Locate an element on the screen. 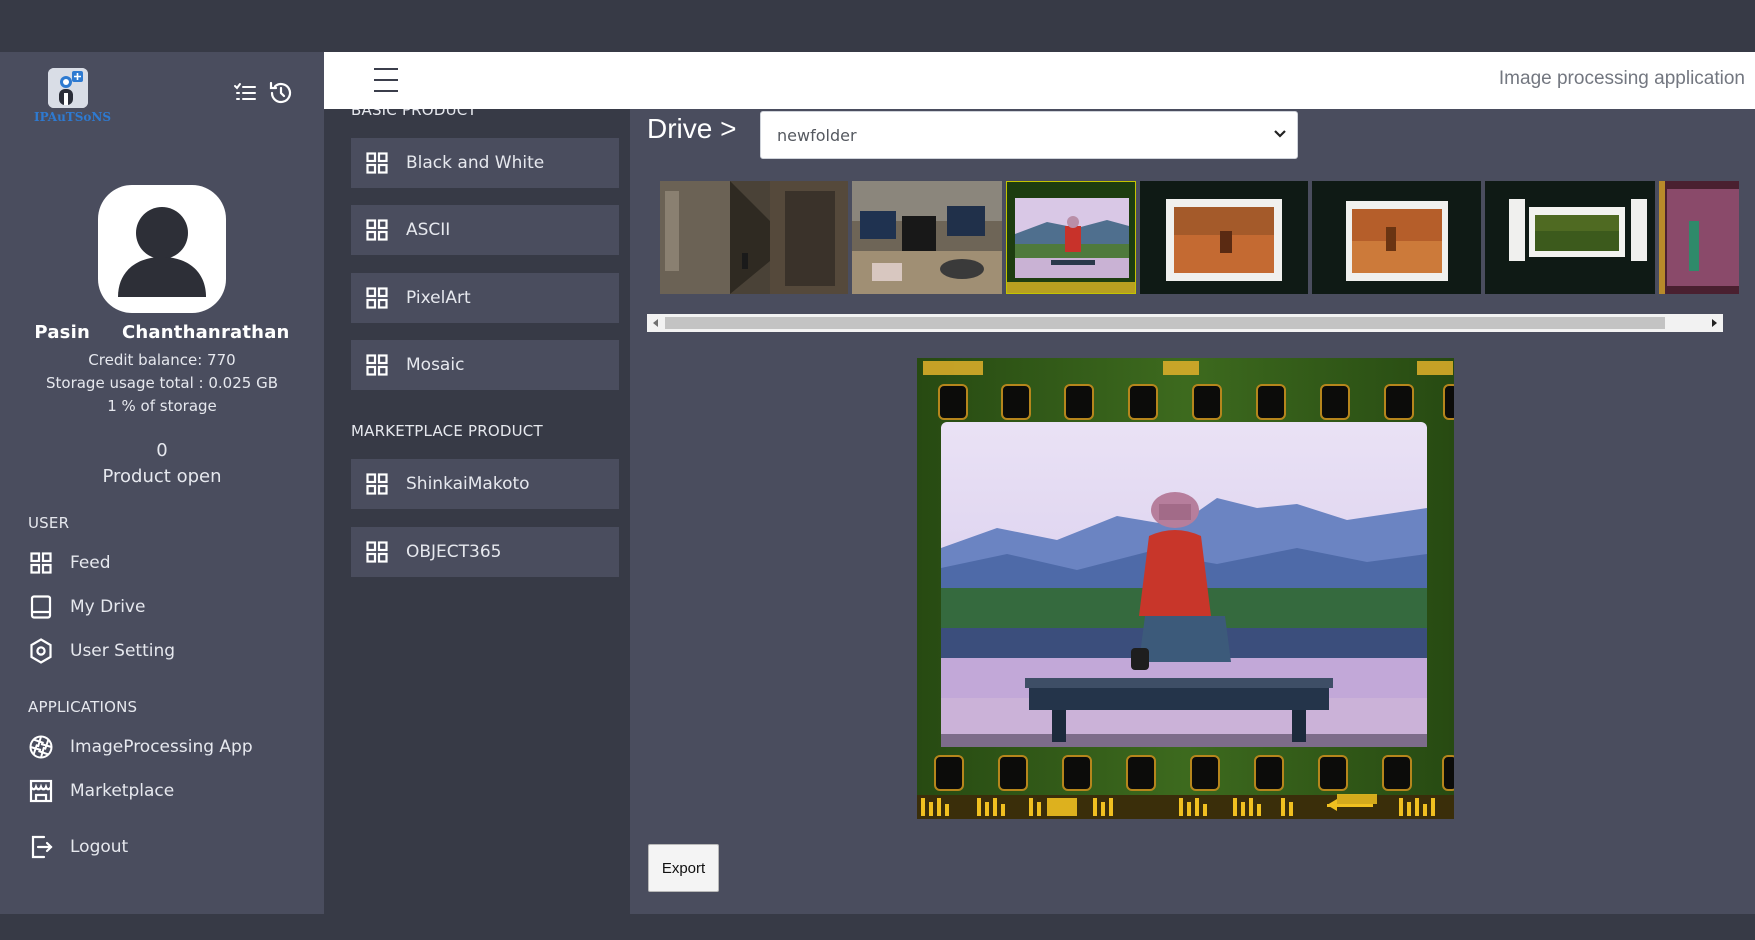 This screenshot has width=1755, height=940. product-object365: OBJECT365 is located at coordinates (485, 552).